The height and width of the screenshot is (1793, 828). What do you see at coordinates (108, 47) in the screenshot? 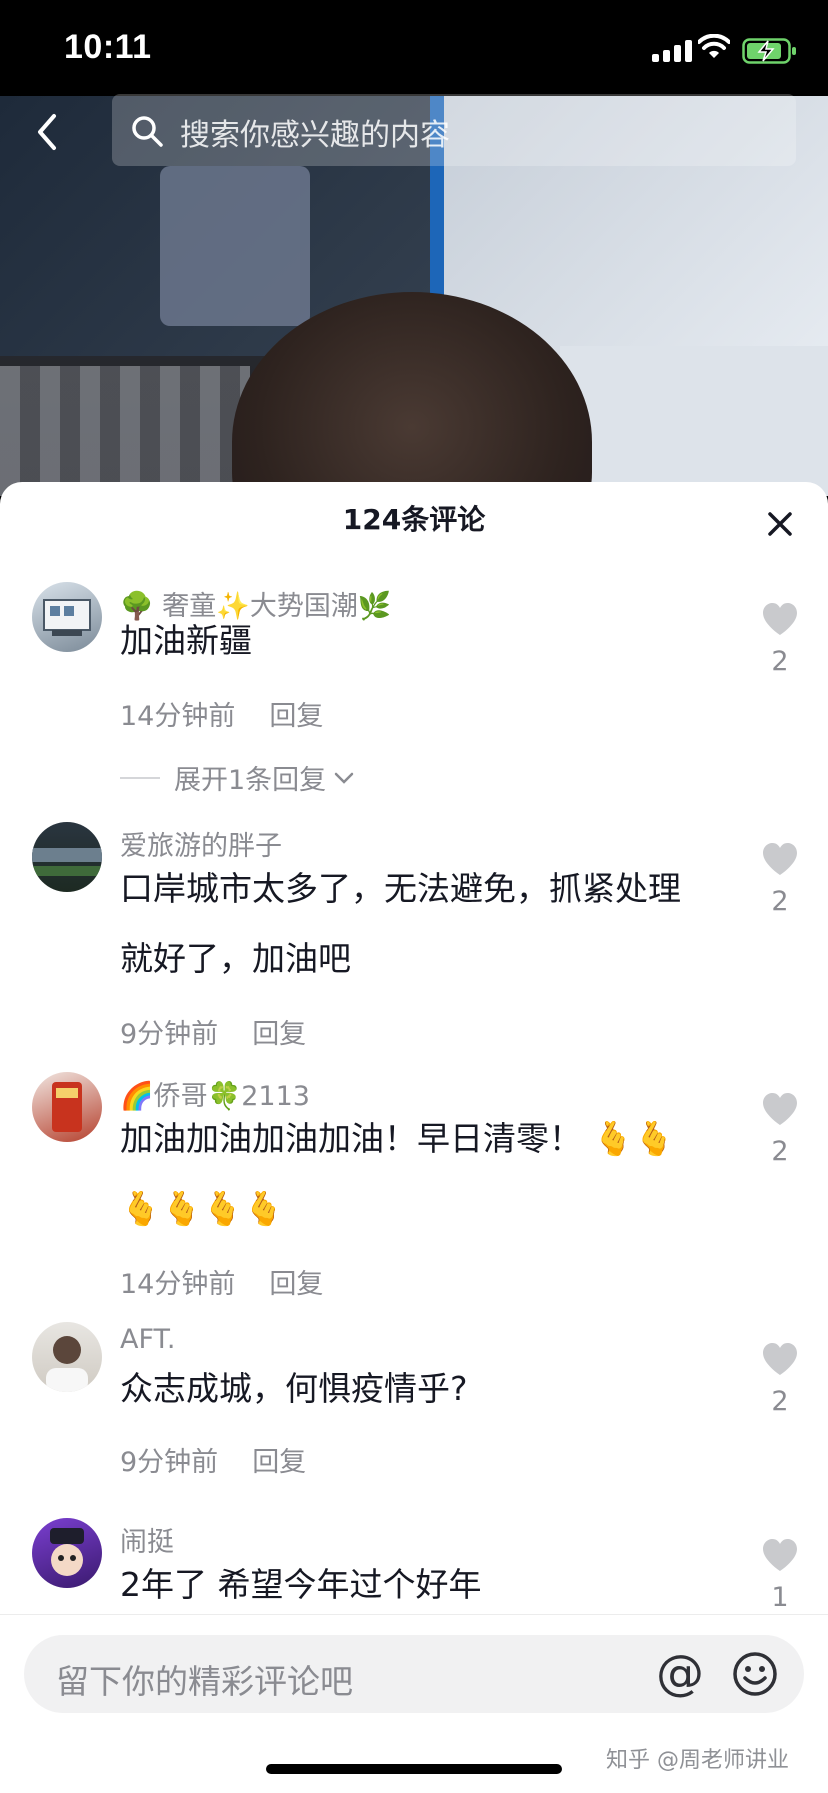
I see `status-time: 10:11` at bounding box center [108, 47].